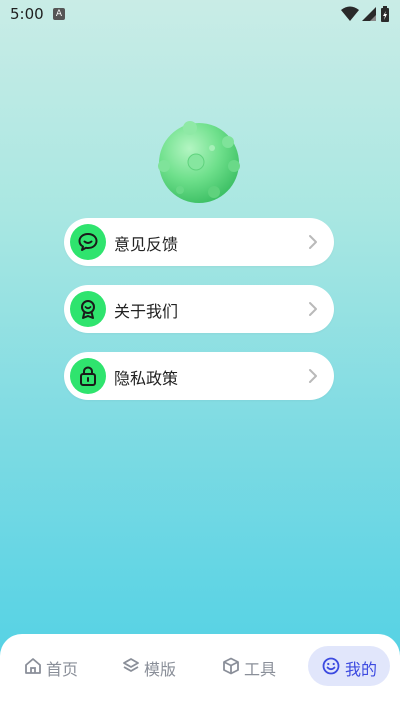 The height and width of the screenshot is (712, 400). What do you see at coordinates (385, 14) in the screenshot?
I see `battery-icon` at bounding box center [385, 14].